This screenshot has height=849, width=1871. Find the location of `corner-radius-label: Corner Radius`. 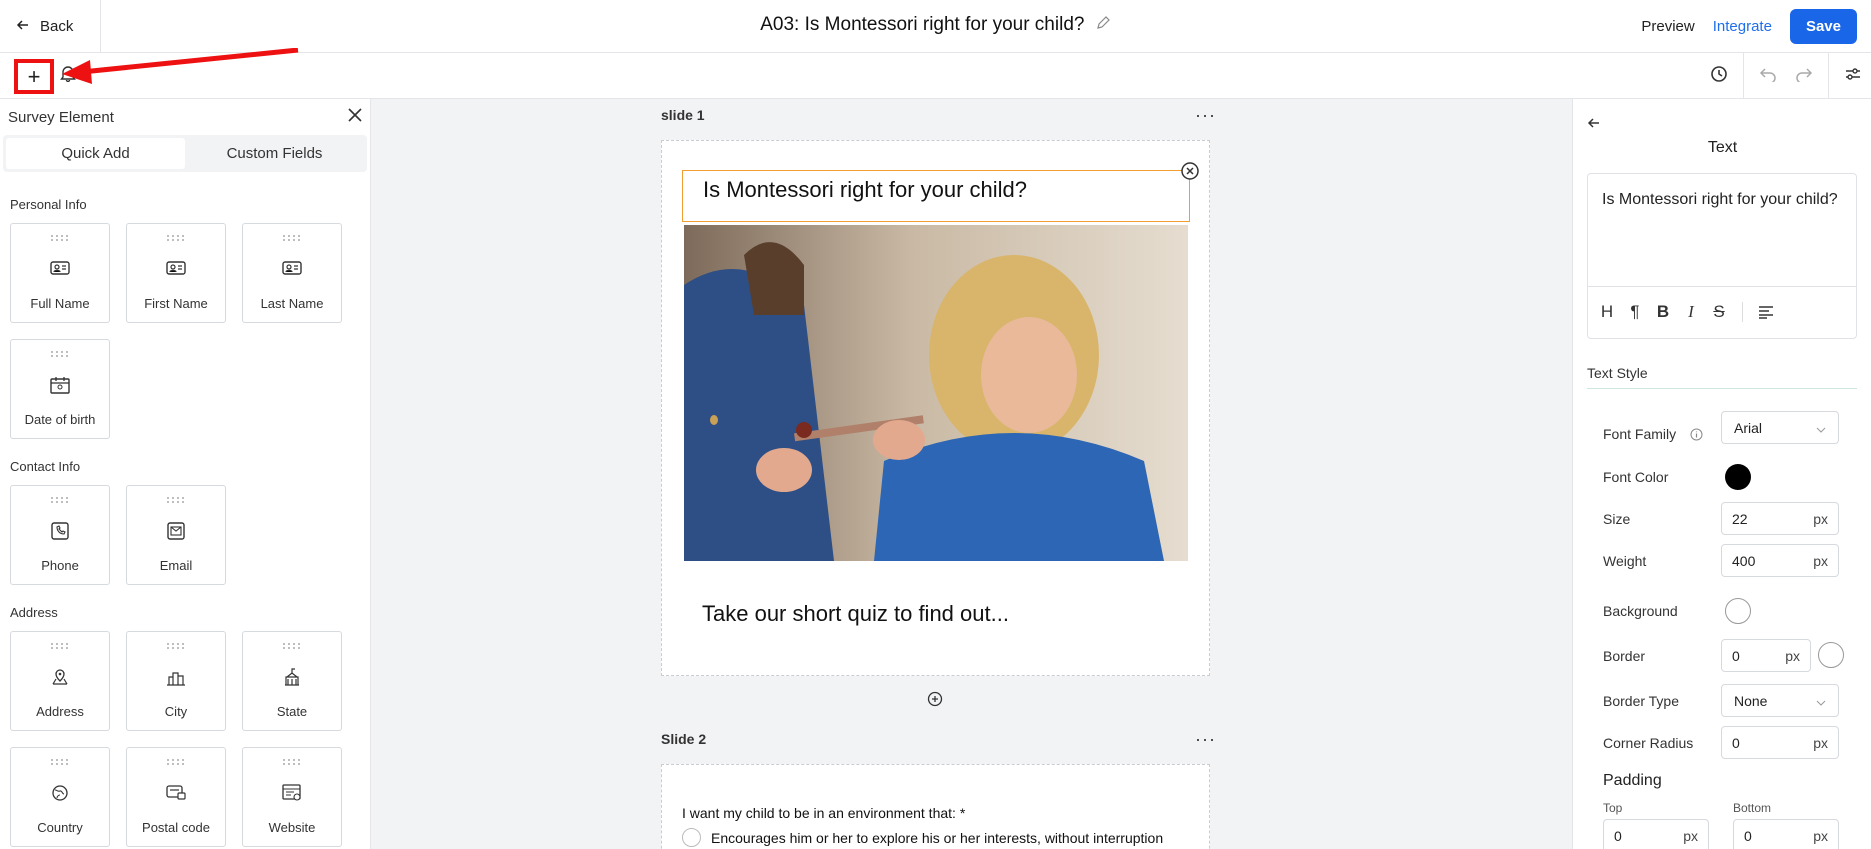

corner-radius-label: Corner Radius is located at coordinates (1648, 743).